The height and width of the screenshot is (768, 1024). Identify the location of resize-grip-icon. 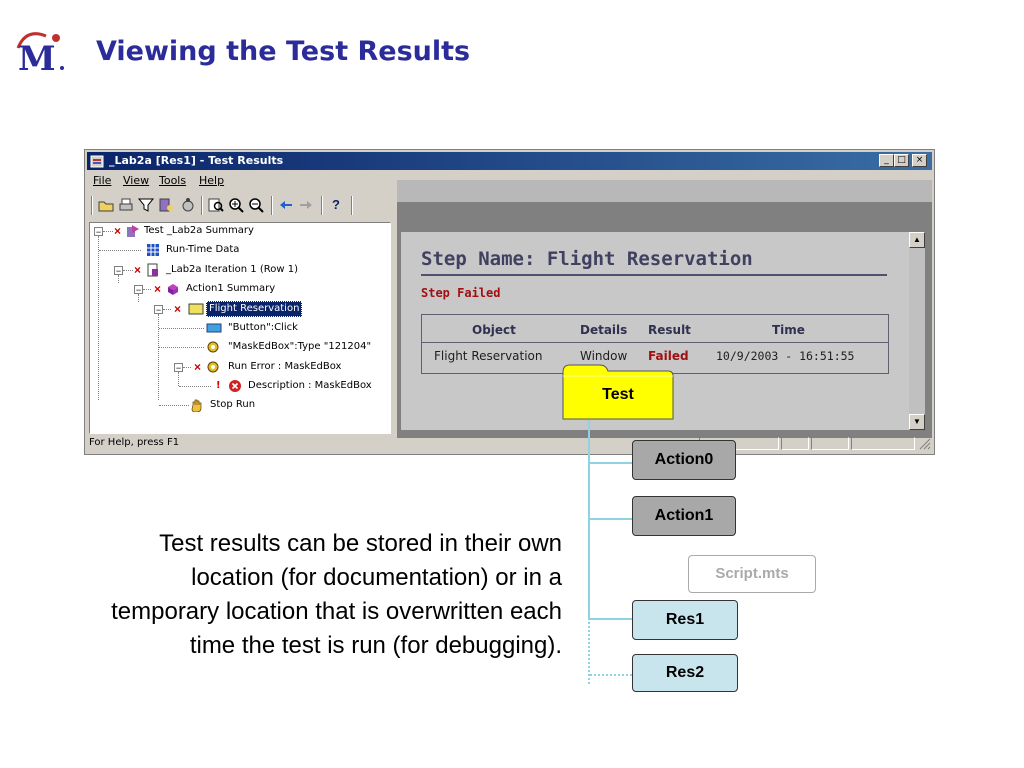
(925, 443).